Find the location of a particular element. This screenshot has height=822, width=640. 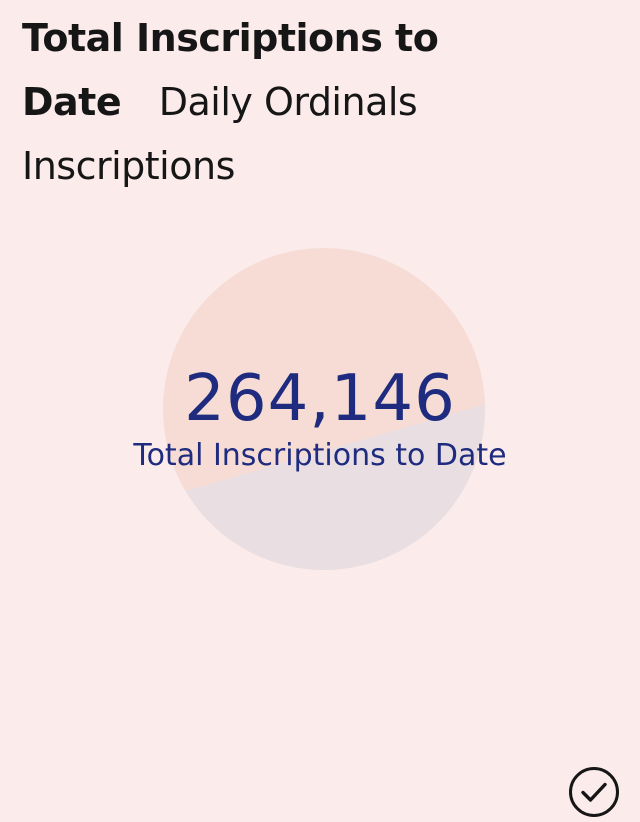

confirm-button is located at coordinates (594, 792).